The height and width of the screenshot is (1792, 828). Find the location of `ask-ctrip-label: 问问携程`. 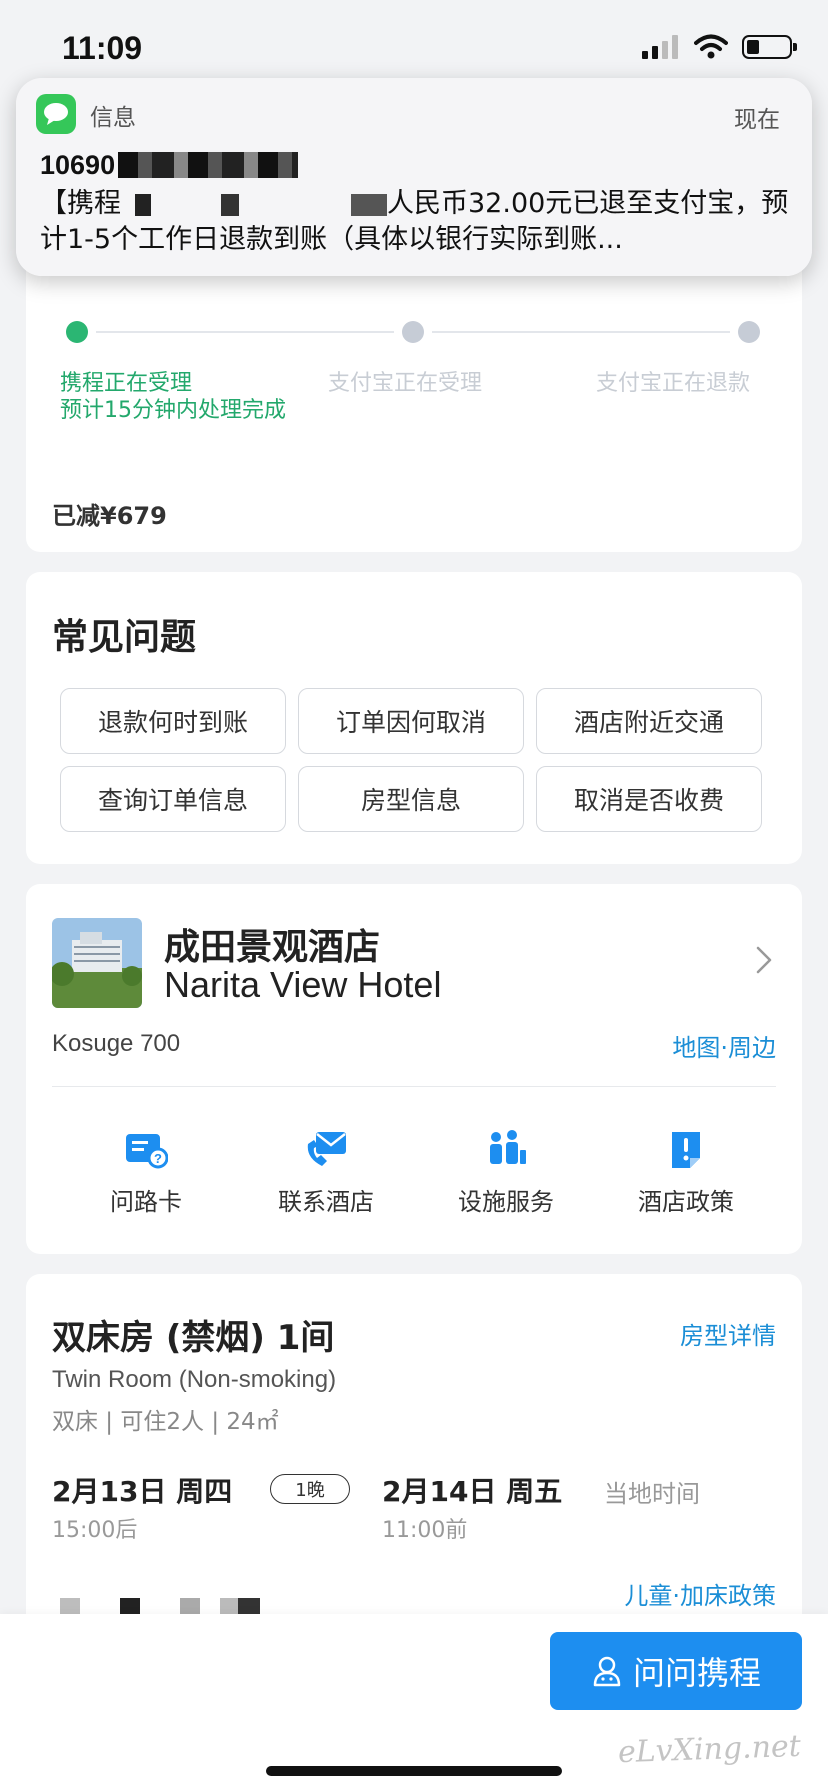

ask-ctrip-label: 问问携程 is located at coordinates (696, 1673).